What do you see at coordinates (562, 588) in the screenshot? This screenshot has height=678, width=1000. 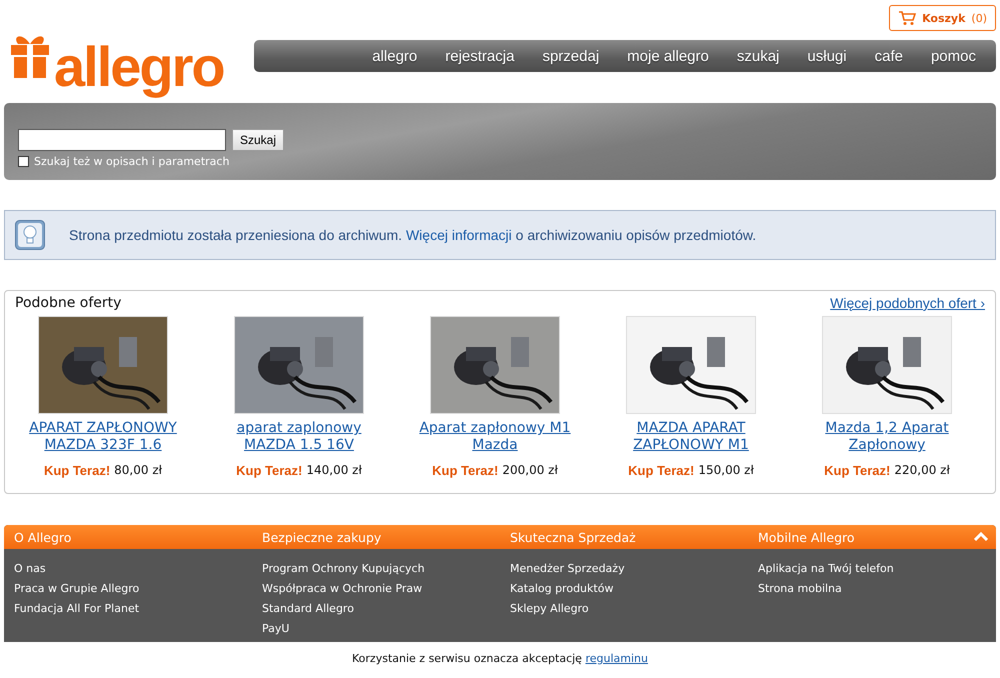 I see `footer-link: Katalog produktów` at bounding box center [562, 588].